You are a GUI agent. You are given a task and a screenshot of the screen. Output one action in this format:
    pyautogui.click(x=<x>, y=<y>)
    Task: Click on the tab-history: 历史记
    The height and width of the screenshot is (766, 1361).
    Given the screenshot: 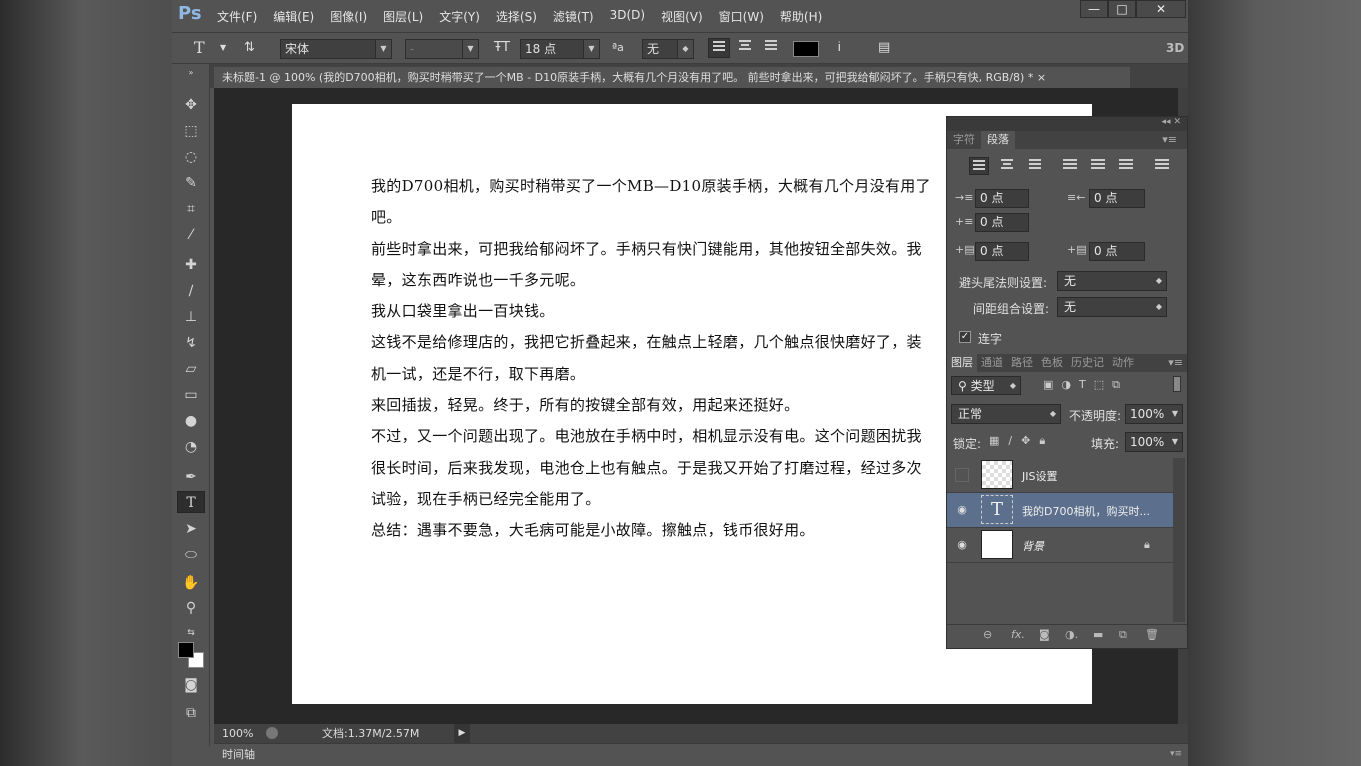 What is the action you would take?
    pyautogui.click(x=1087, y=363)
    